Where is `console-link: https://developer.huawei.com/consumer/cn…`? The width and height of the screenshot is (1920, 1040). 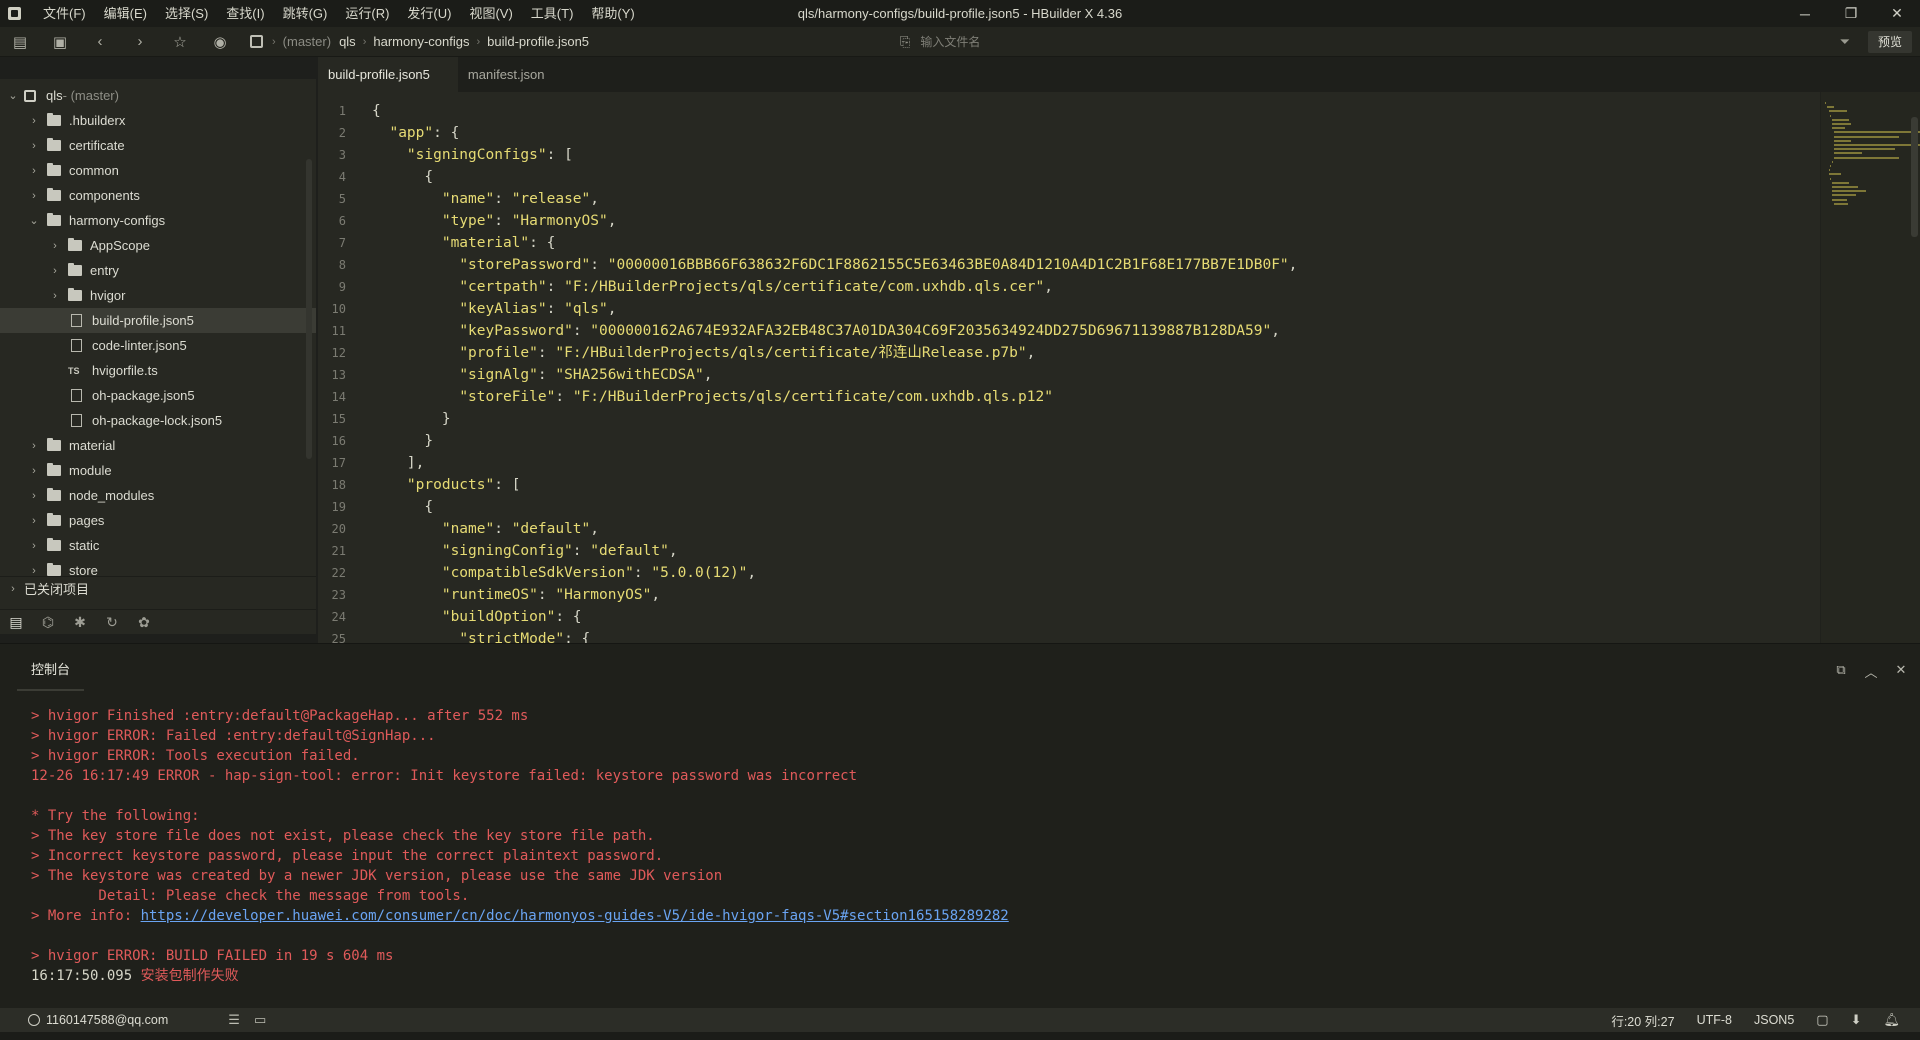
console-link: https://developer.huawei.com/consumer/cn… is located at coordinates (575, 916).